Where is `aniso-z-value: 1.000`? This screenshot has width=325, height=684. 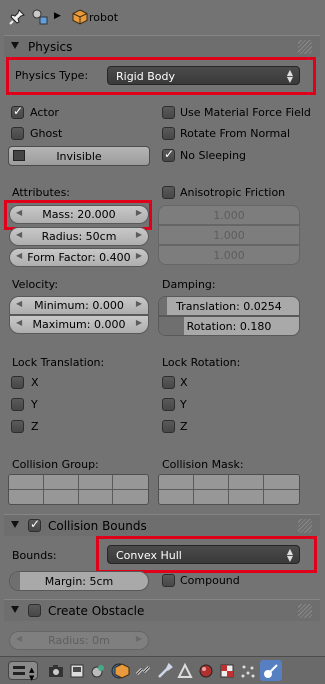
aniso-z-value: 1.000 is located at coordinates (229, 255).